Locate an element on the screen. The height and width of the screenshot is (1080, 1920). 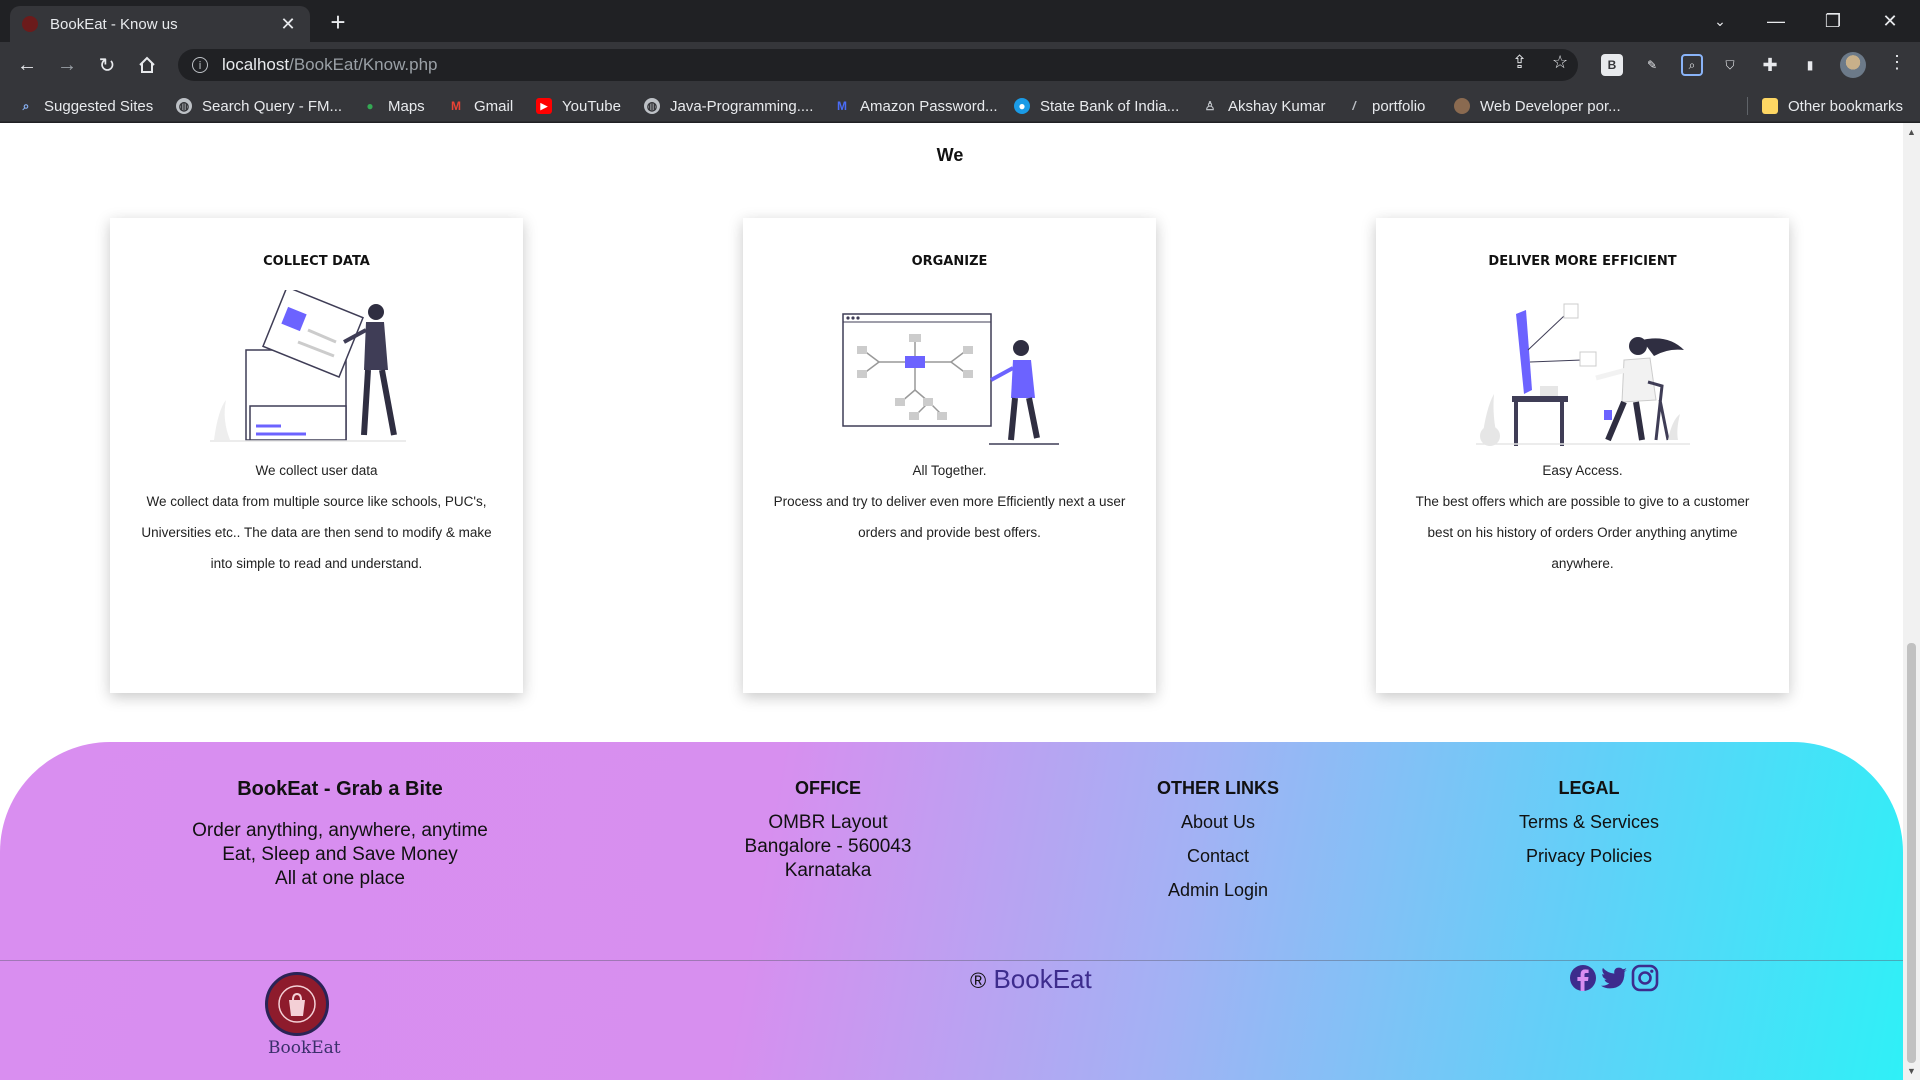
extension-shield-icon: ⛉ is located at coordinates (1730, 65).